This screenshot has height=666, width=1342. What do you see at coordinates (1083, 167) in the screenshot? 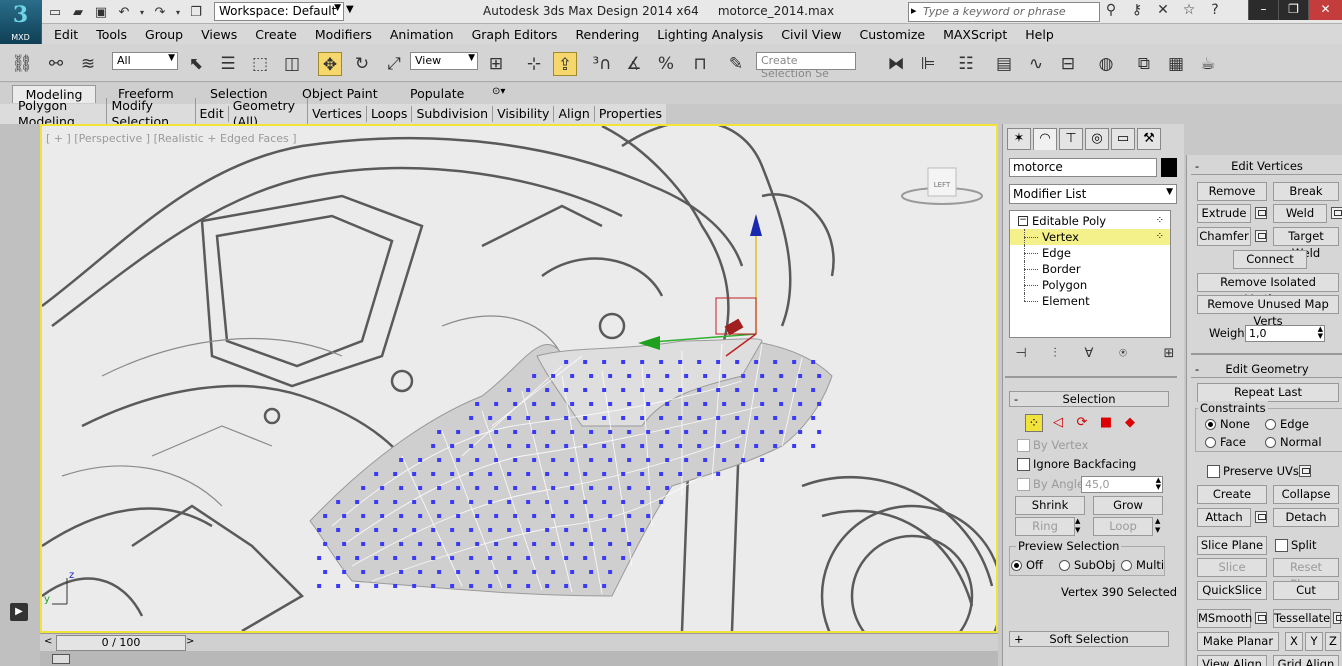
I see `object-name-field: motorce` at bounding box center [1083, 167].